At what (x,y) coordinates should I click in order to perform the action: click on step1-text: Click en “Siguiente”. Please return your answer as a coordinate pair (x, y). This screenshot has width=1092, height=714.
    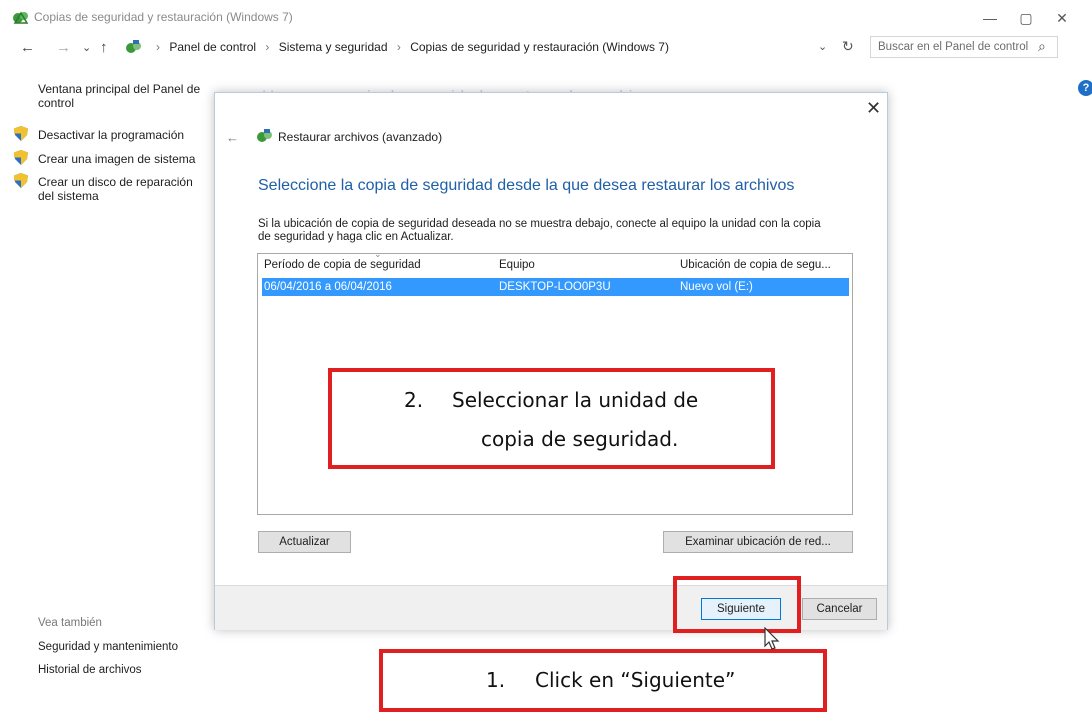
    Looking at the image, I should click on (635, 680).